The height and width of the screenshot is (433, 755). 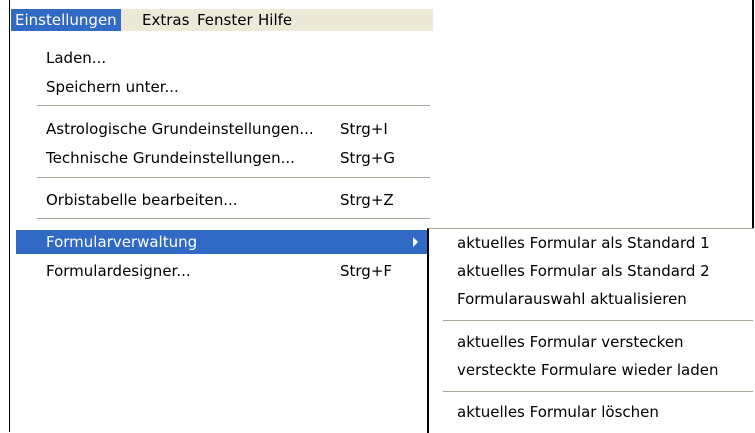 I want to click on submenu-item-formularauswahl-aktualisieren: Formularauswahl aktualisieren, so click(x=590, y=299).